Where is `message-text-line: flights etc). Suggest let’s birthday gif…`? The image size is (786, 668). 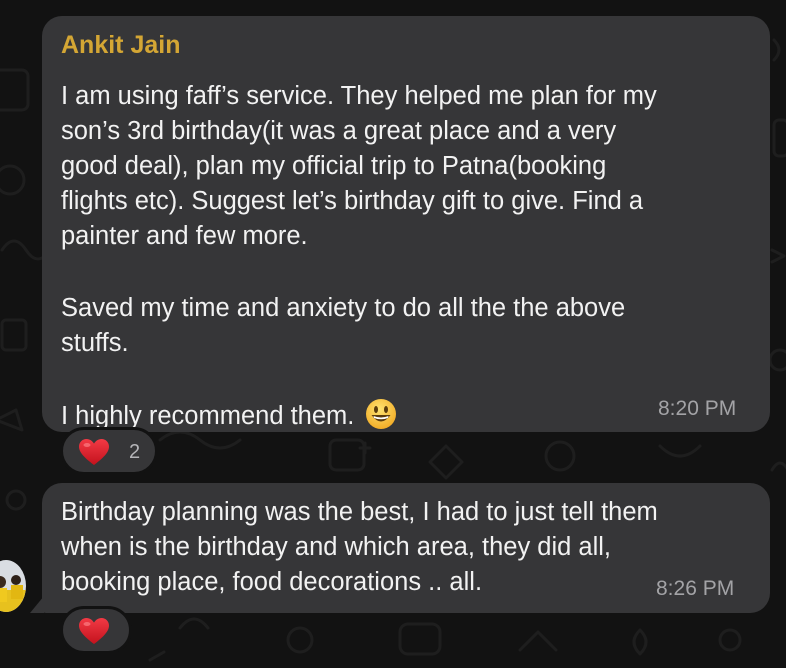
message-text-line: flights etc). Suggest let’s birthday gif… is located at coordinates (352, 201).